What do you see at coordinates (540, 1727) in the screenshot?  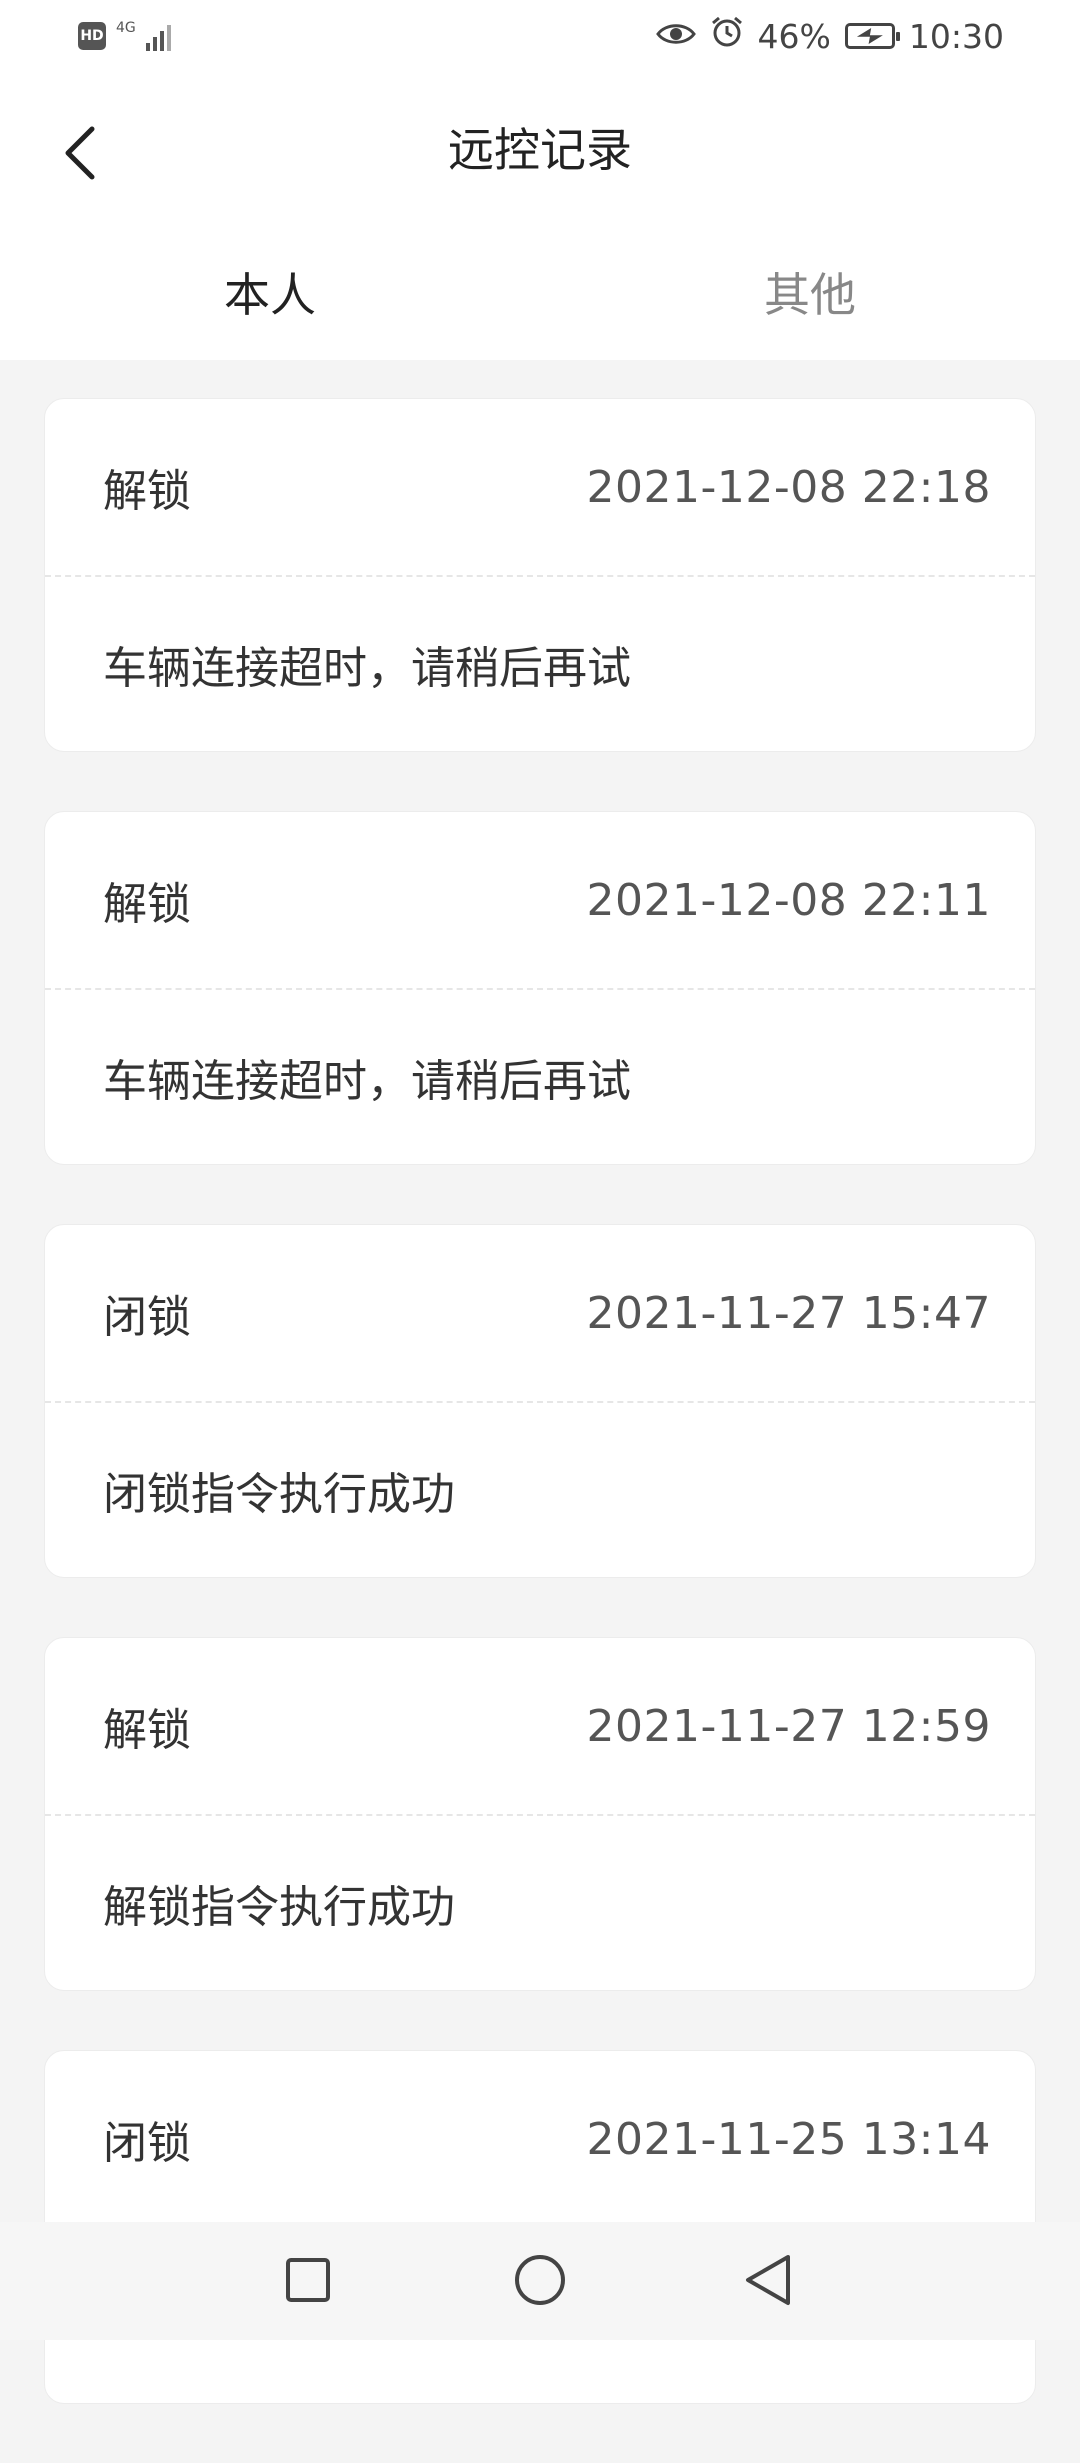 I see `record-header: 解锁 2021-11-27 12:59` at bounding box center [540, 1727].